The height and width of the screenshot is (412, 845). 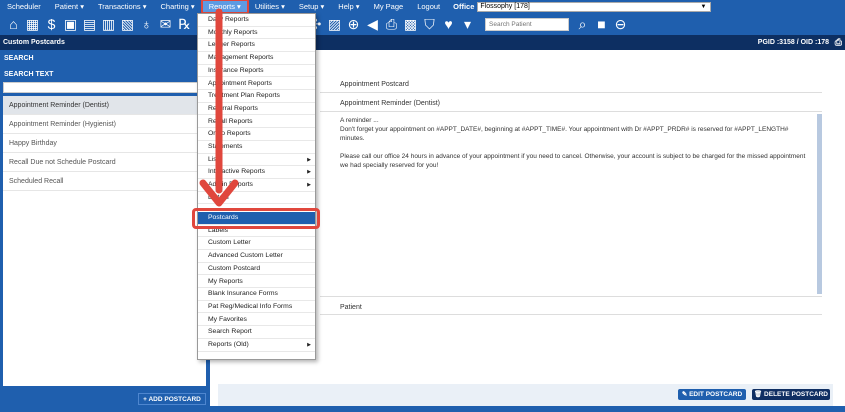 I want to click on menu-item-lists: Lists, so click(x=256, y=160).